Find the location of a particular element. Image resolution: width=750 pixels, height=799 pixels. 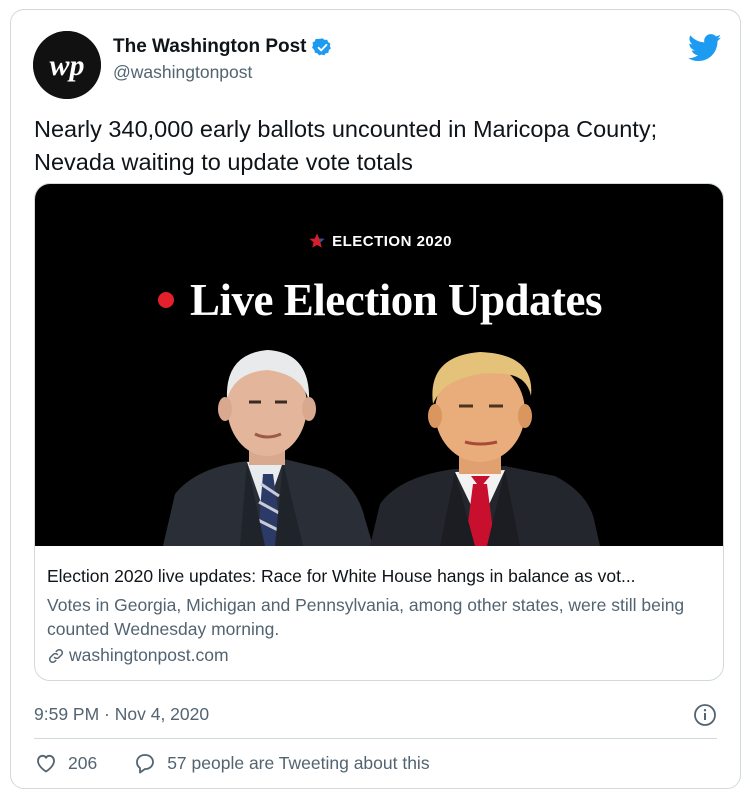

card-domain: washingtonpost.com is located at coordinates (138, 655).